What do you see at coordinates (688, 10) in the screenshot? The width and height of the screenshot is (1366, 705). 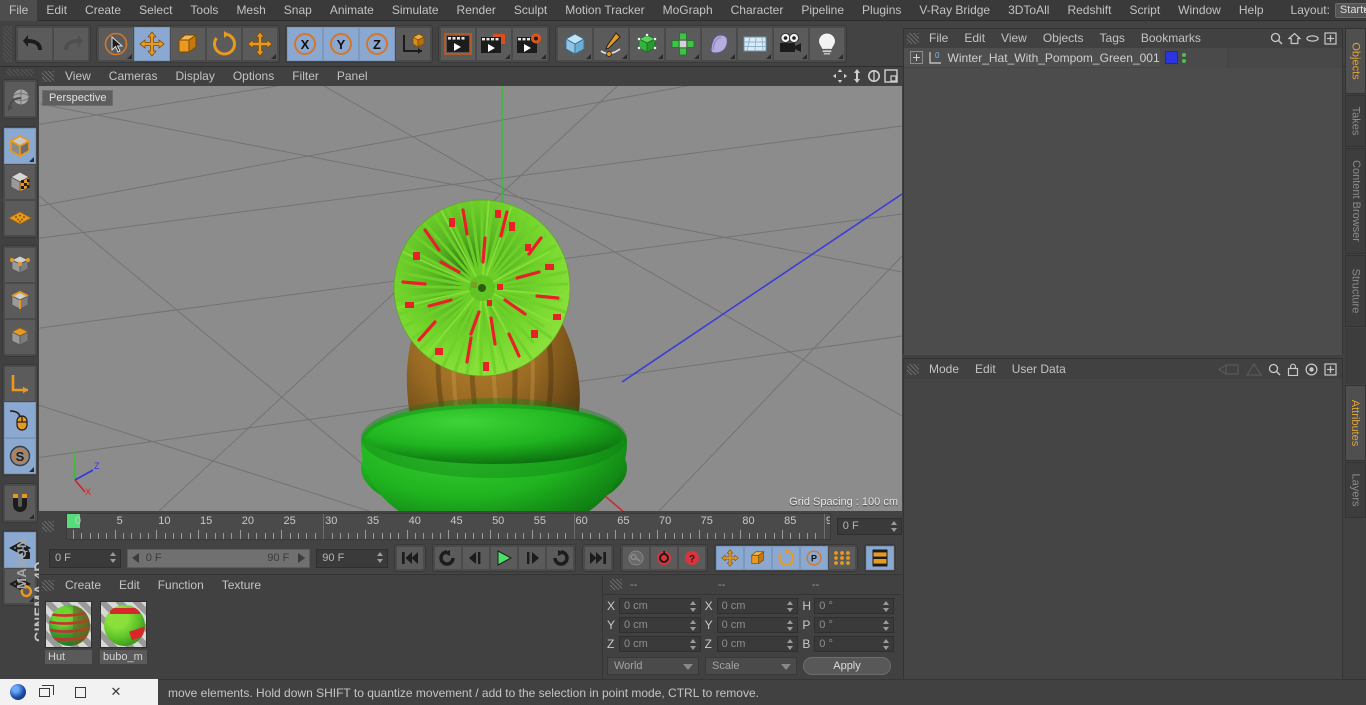 I see `menu-item-mograph: MoGraph` at bounding box center [688, 10].